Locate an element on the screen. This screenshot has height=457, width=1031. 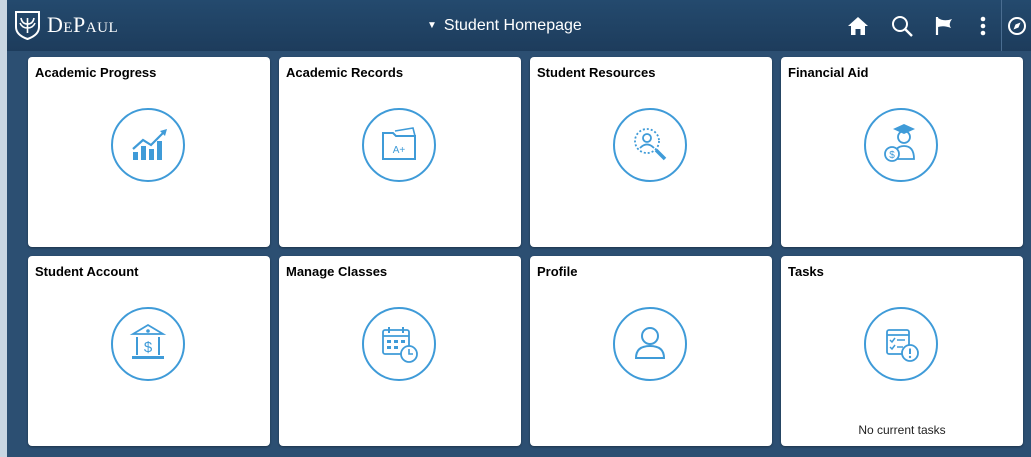
navbar-icon is located at coordinates (1016, 25).